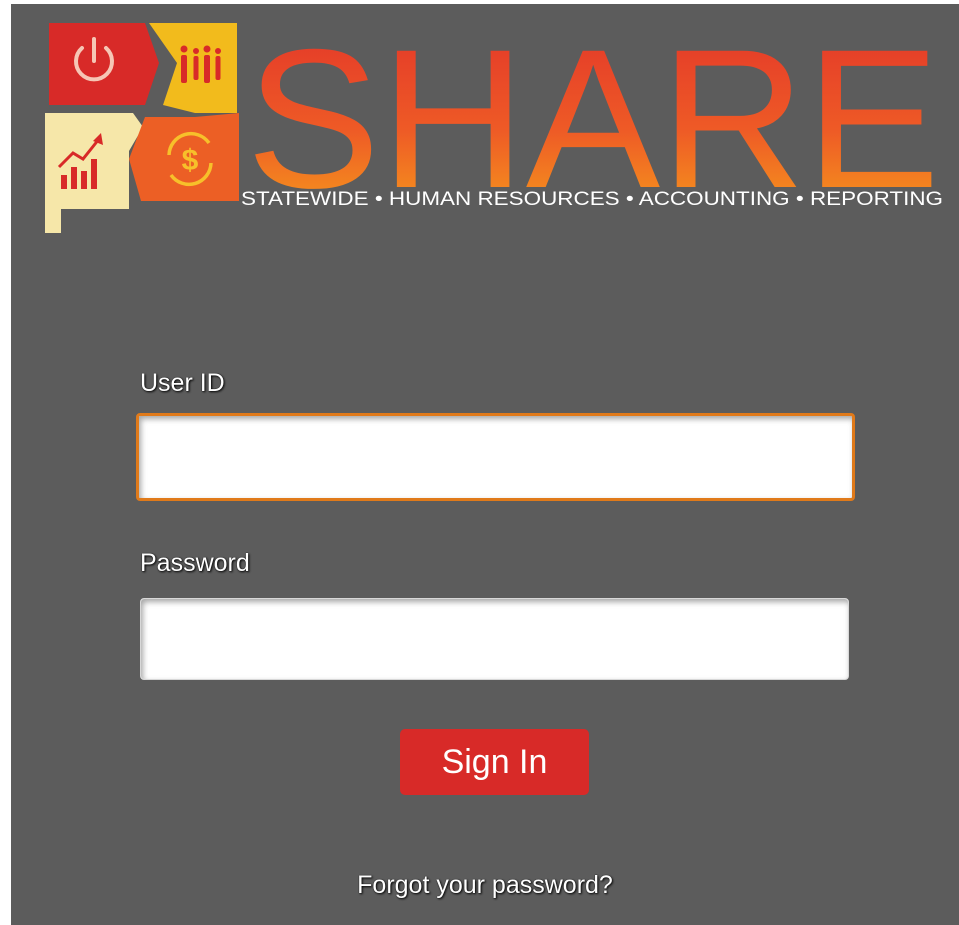 The height and width of the screenshot is (925, 959). What do you see at coordinates (193, 68) in the screenshot?
I see `logo-yellow-tile` at bounding box center [193, 68].